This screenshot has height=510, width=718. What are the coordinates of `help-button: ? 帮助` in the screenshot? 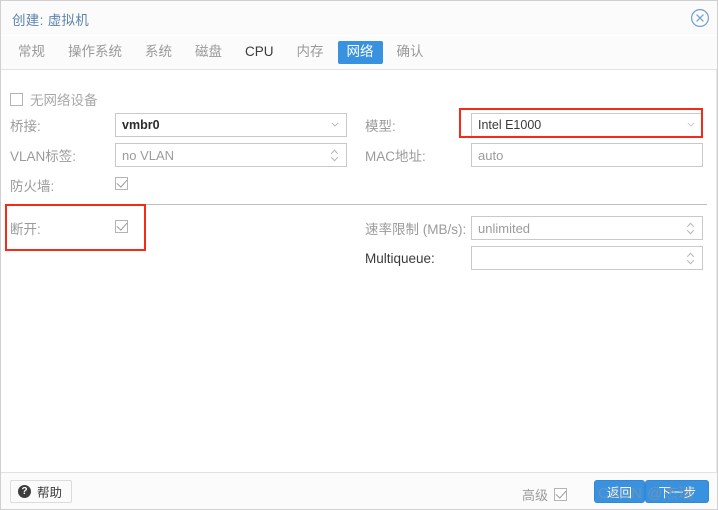 It's located at (41, 491).